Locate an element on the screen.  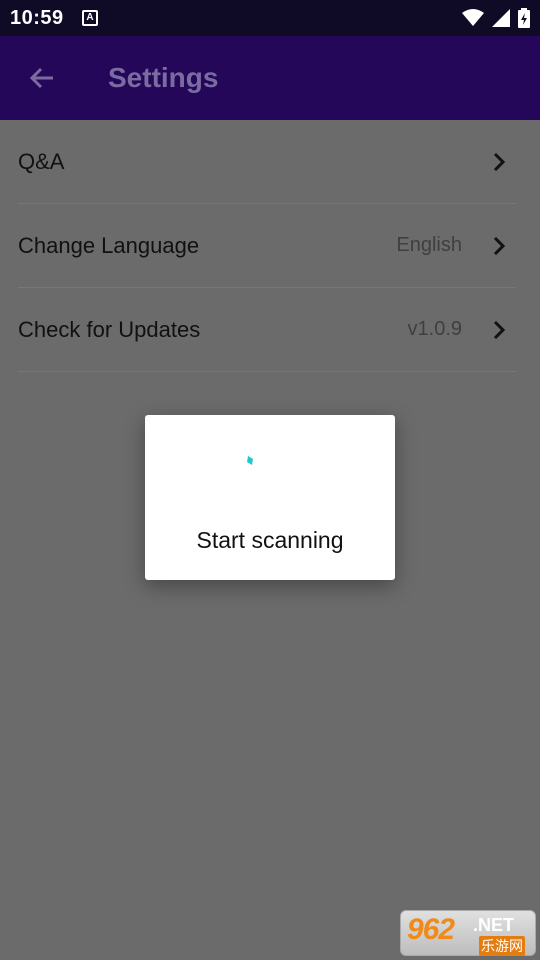
battery-icon is located at coordinates (524, 18).